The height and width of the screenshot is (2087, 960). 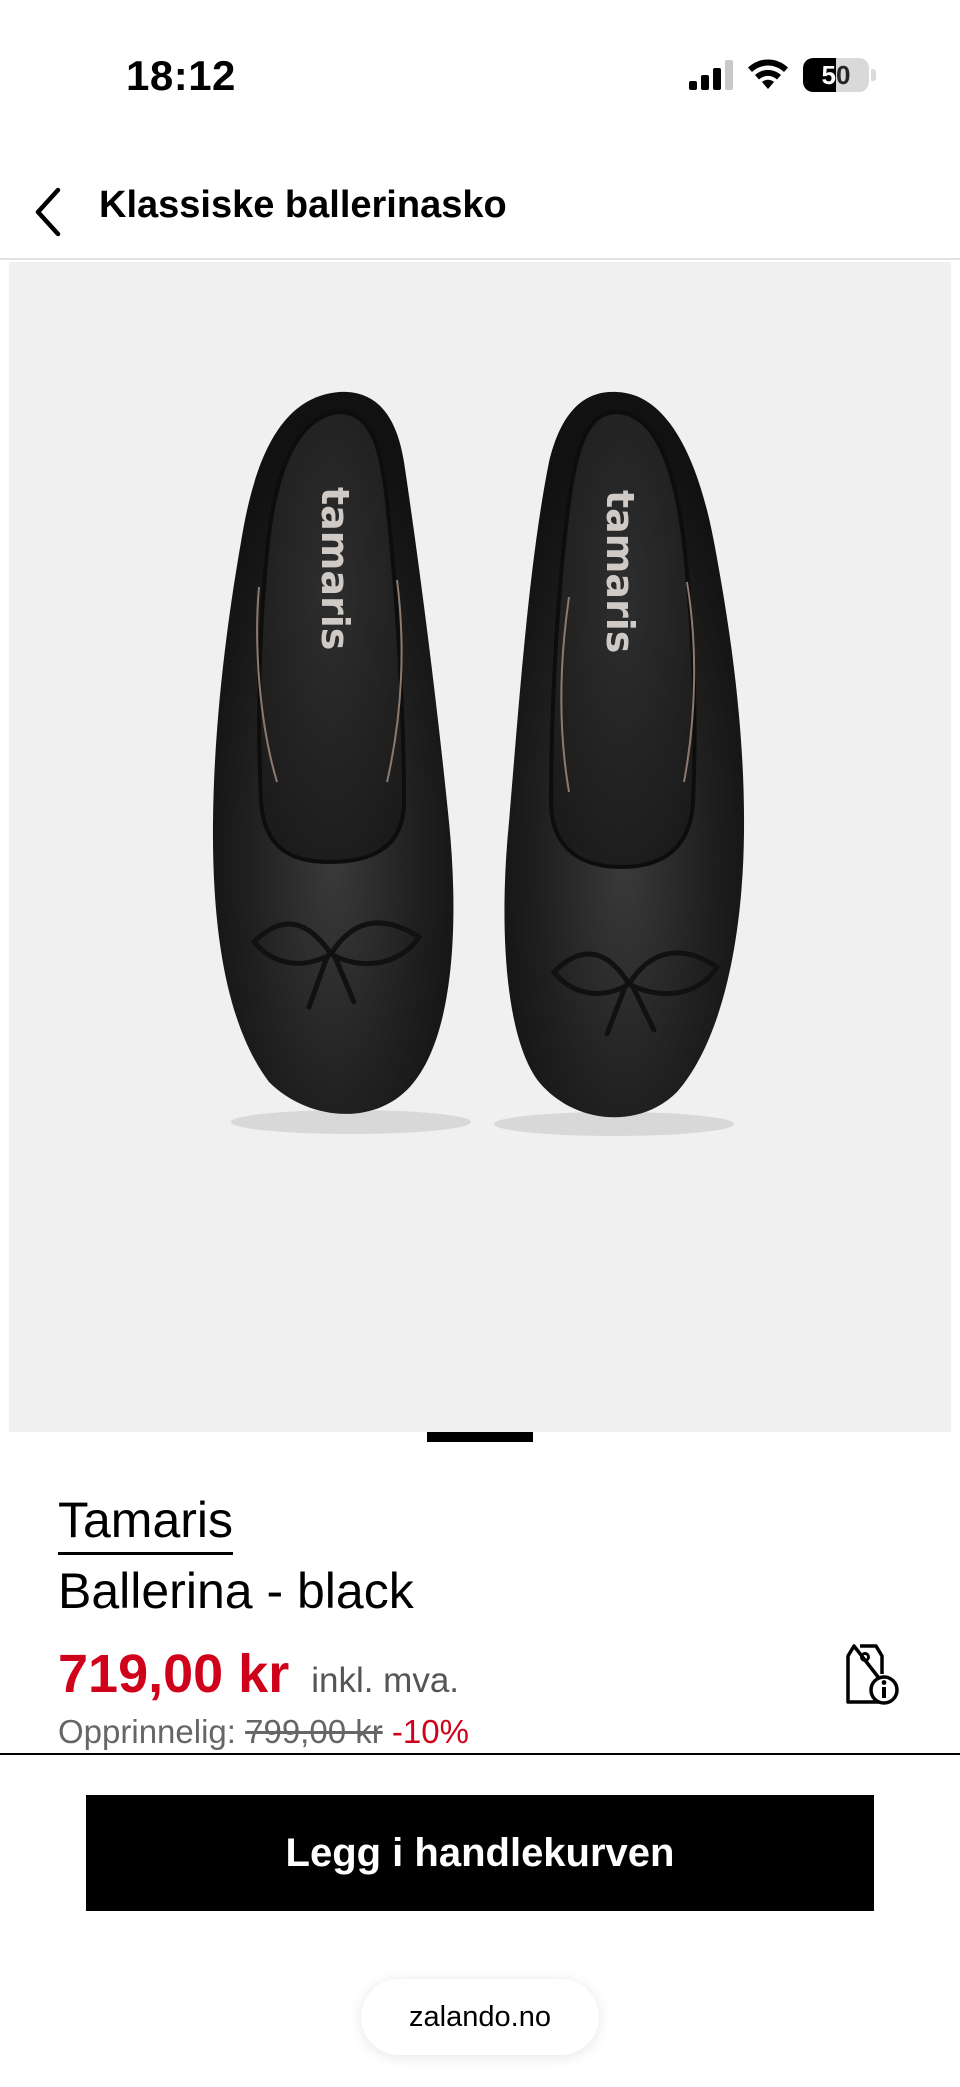 I want to click on price-vat-note: inkl. mva., so click(x=385, y=1680).